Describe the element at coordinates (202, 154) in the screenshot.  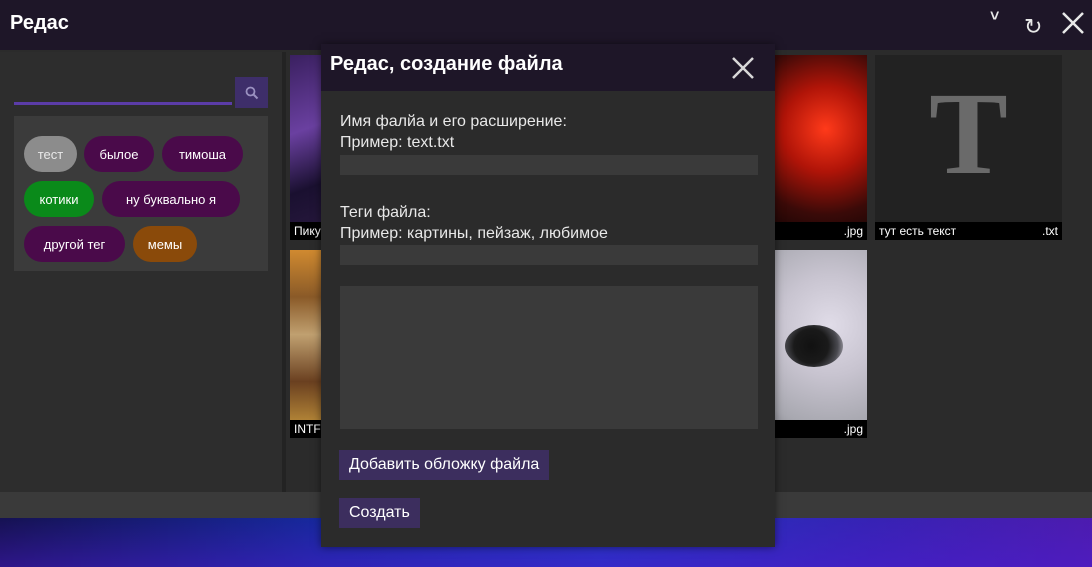
I see `tag-timosha: тимоша` at that location.